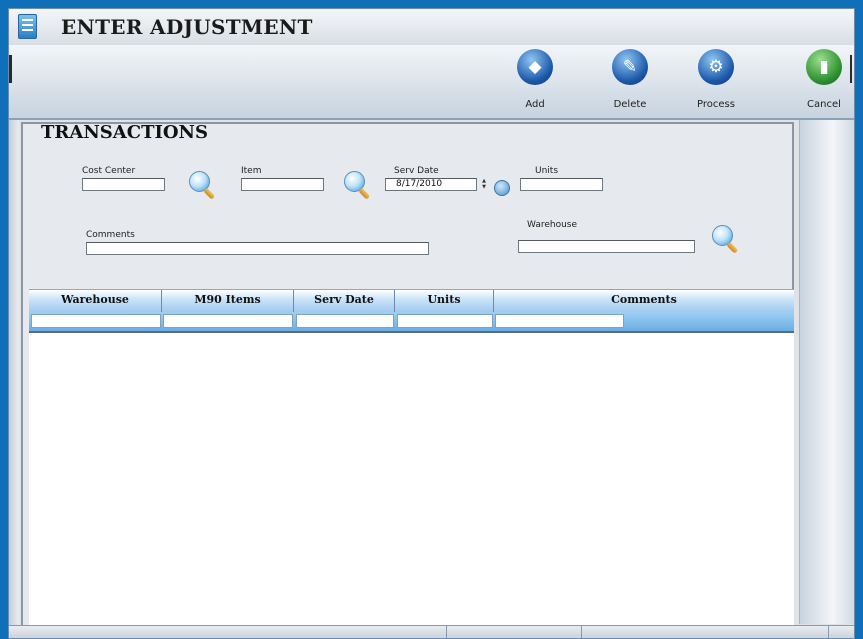  Describe the element at coordinates (125, 132) in the screenshot. I see `section-title: TRANSACTIONS` at that location.